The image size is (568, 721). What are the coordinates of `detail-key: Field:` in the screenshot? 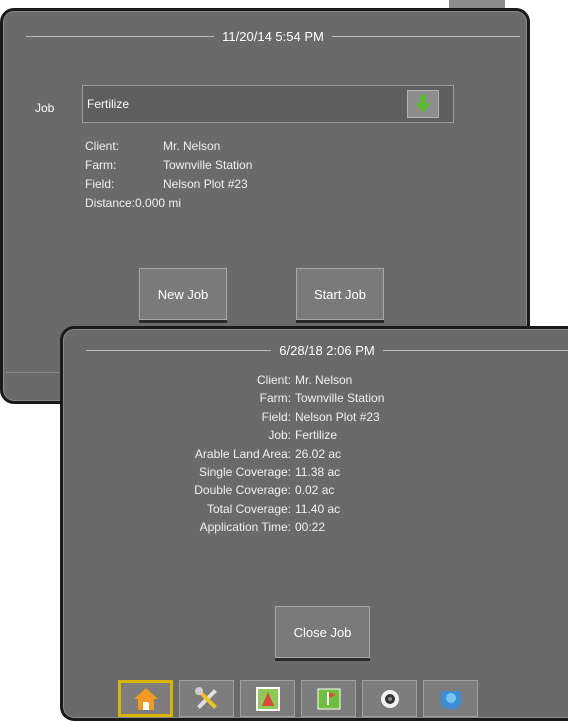 It's located at (100, 184).